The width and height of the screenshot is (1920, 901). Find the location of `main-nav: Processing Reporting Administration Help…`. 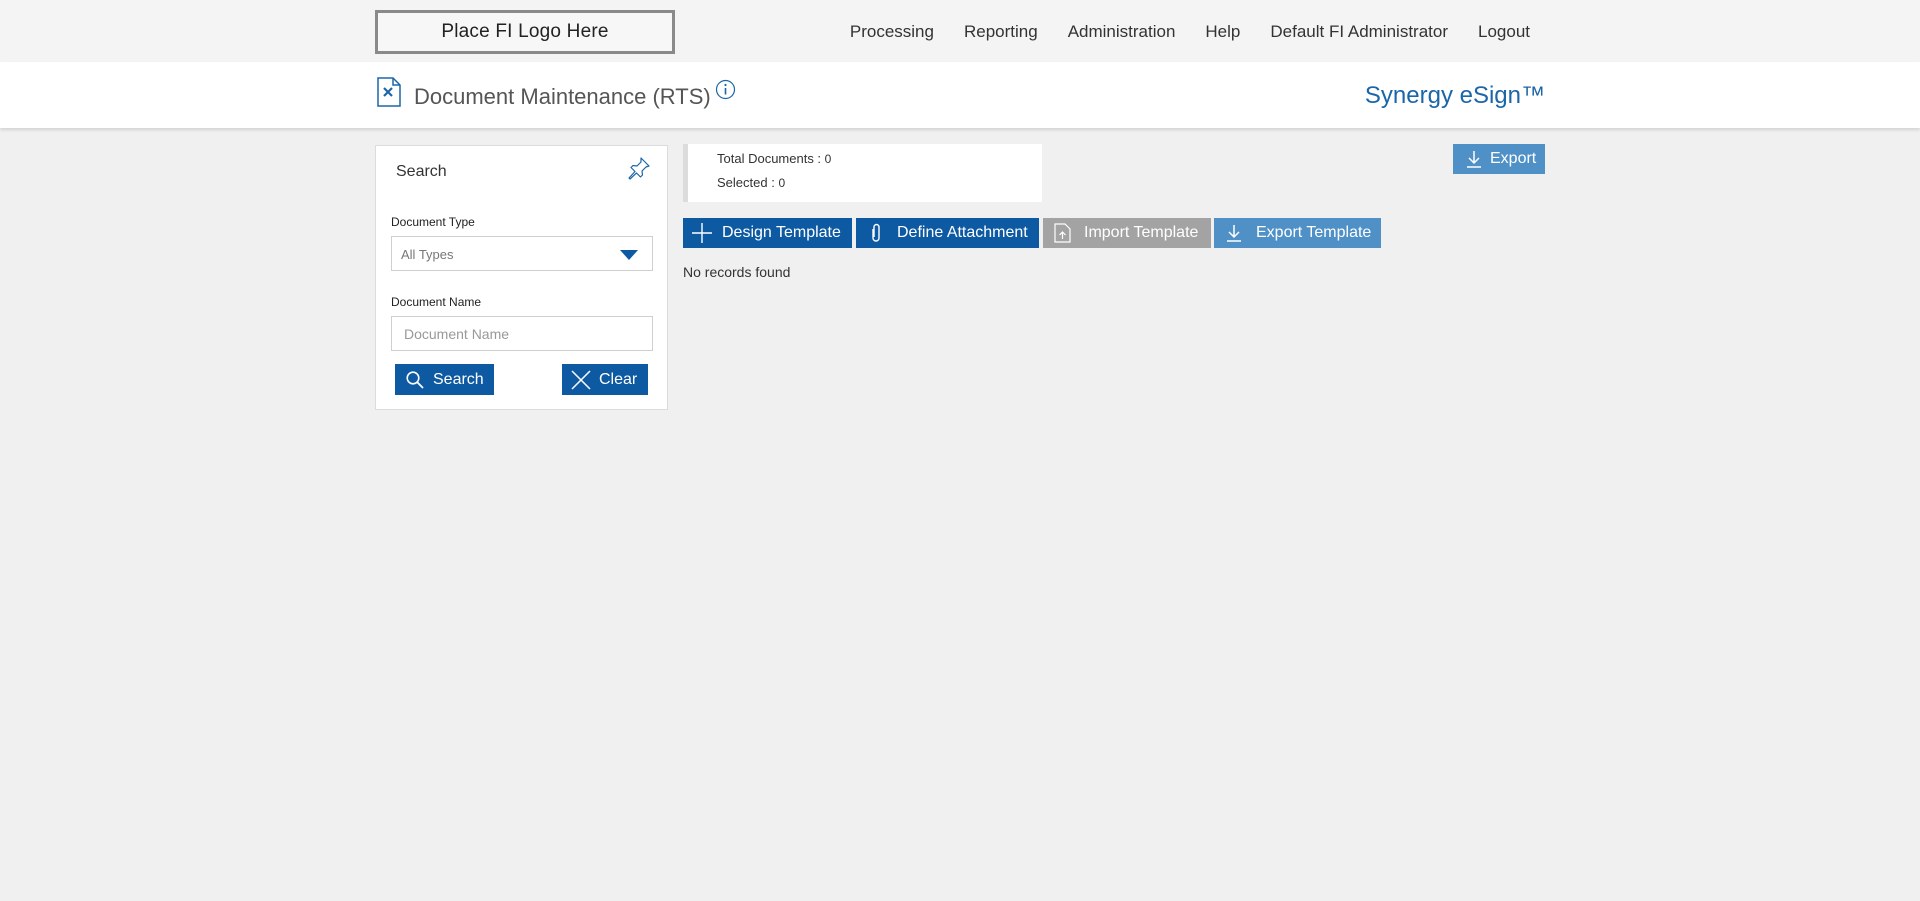

main-nav: Processing Reporting Administration Help… is located at coordinates (1175, 32).